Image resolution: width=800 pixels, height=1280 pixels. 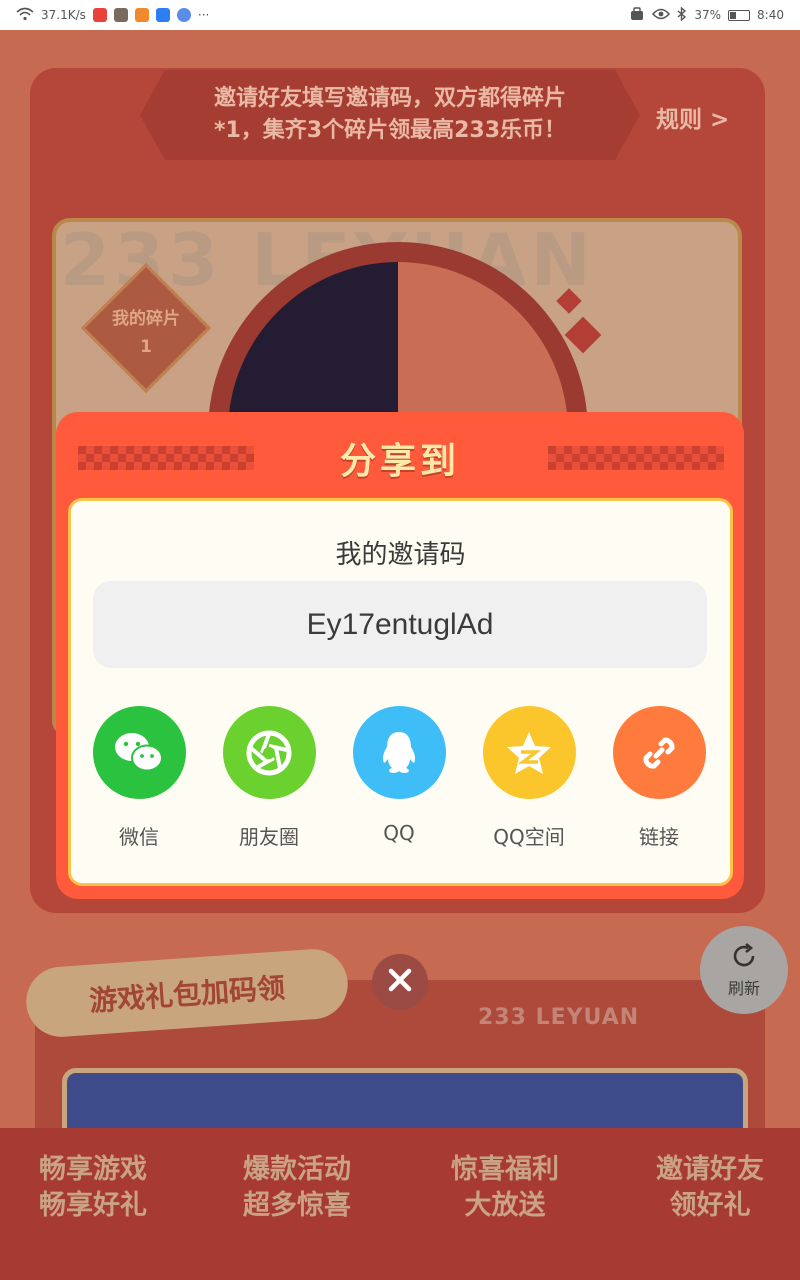 I want to click on link-icon, so click(x=659, y=752).